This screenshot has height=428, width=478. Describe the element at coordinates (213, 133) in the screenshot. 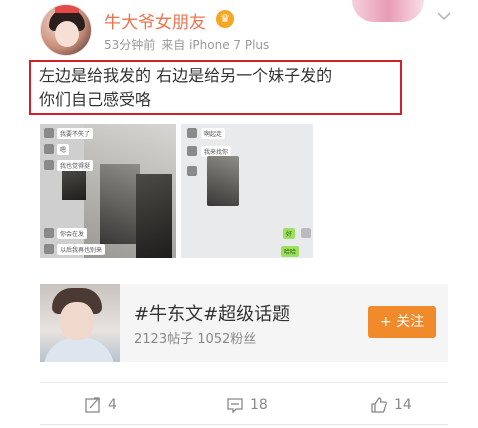

I see `chat-bubble: 啊起走` at that location.